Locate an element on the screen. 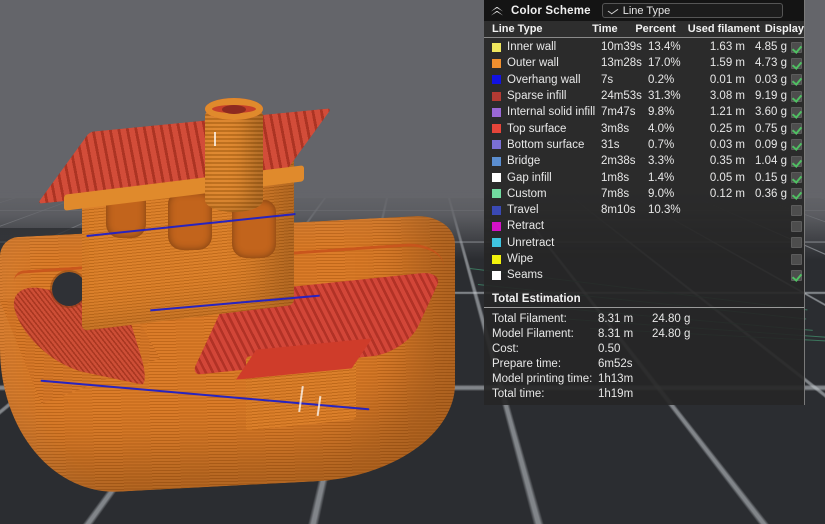 The width and height of the screenshot is (825, 524). column-line-type: Line Type is located at coordinates (517, 29).